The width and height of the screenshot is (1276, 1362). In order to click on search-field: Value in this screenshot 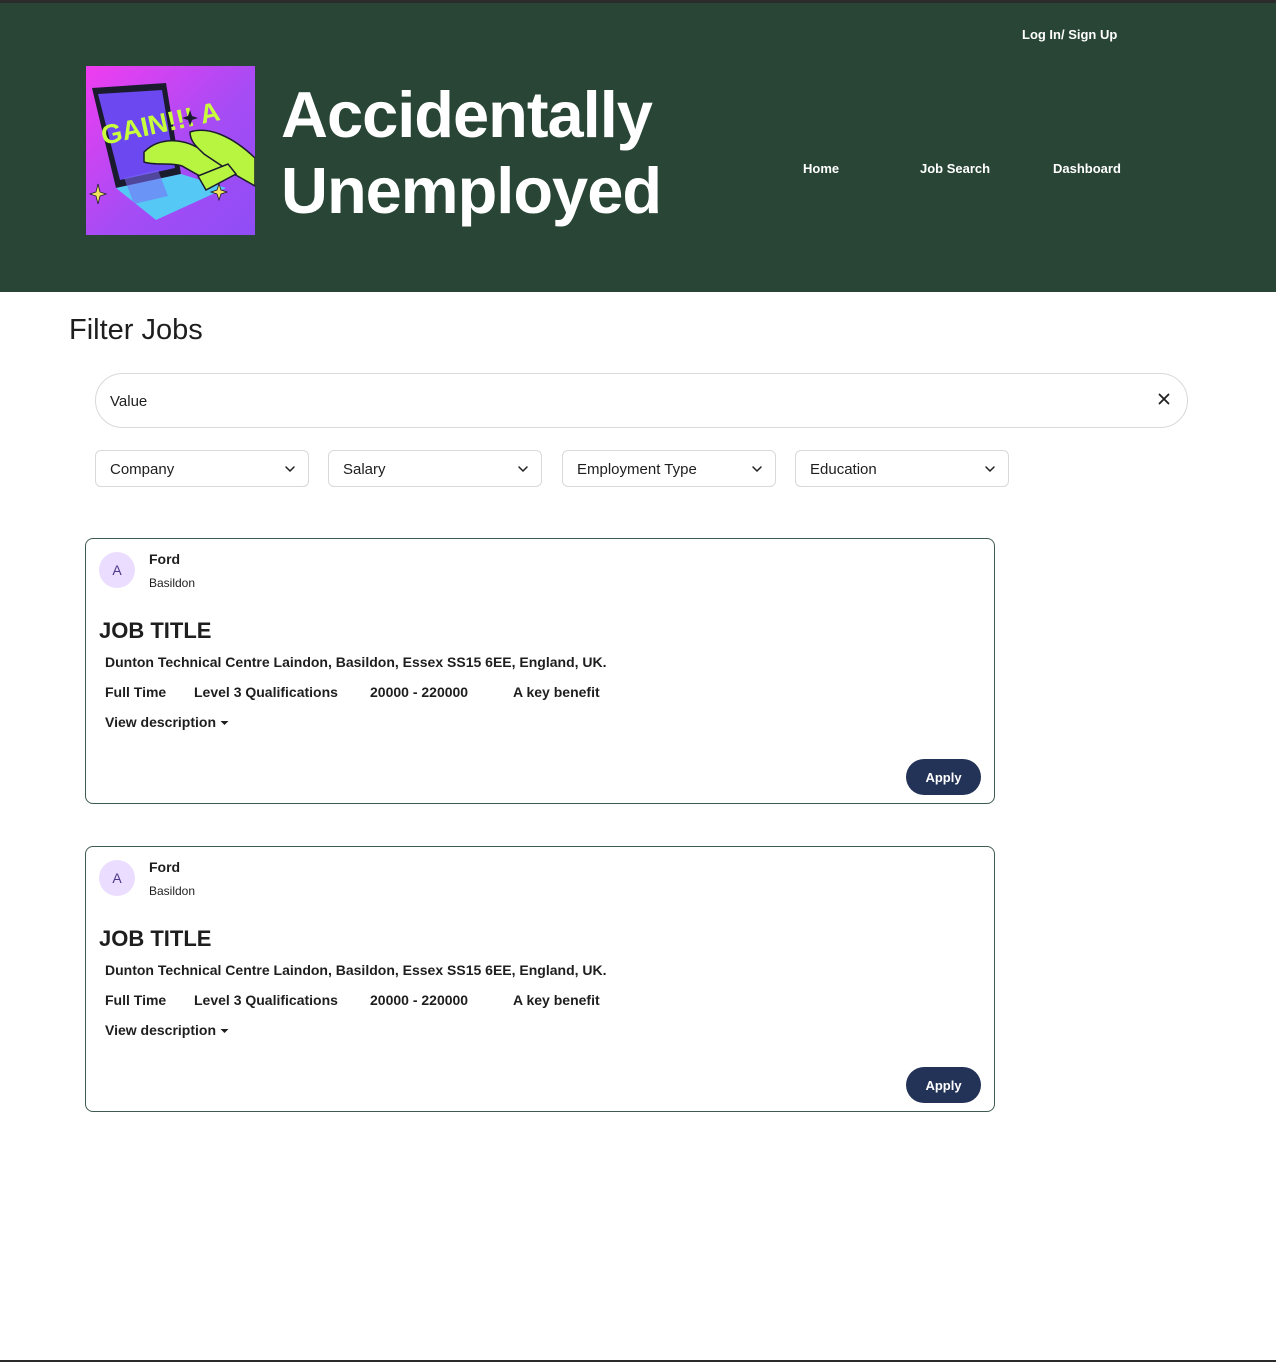, I will do `click(641, 400)`.